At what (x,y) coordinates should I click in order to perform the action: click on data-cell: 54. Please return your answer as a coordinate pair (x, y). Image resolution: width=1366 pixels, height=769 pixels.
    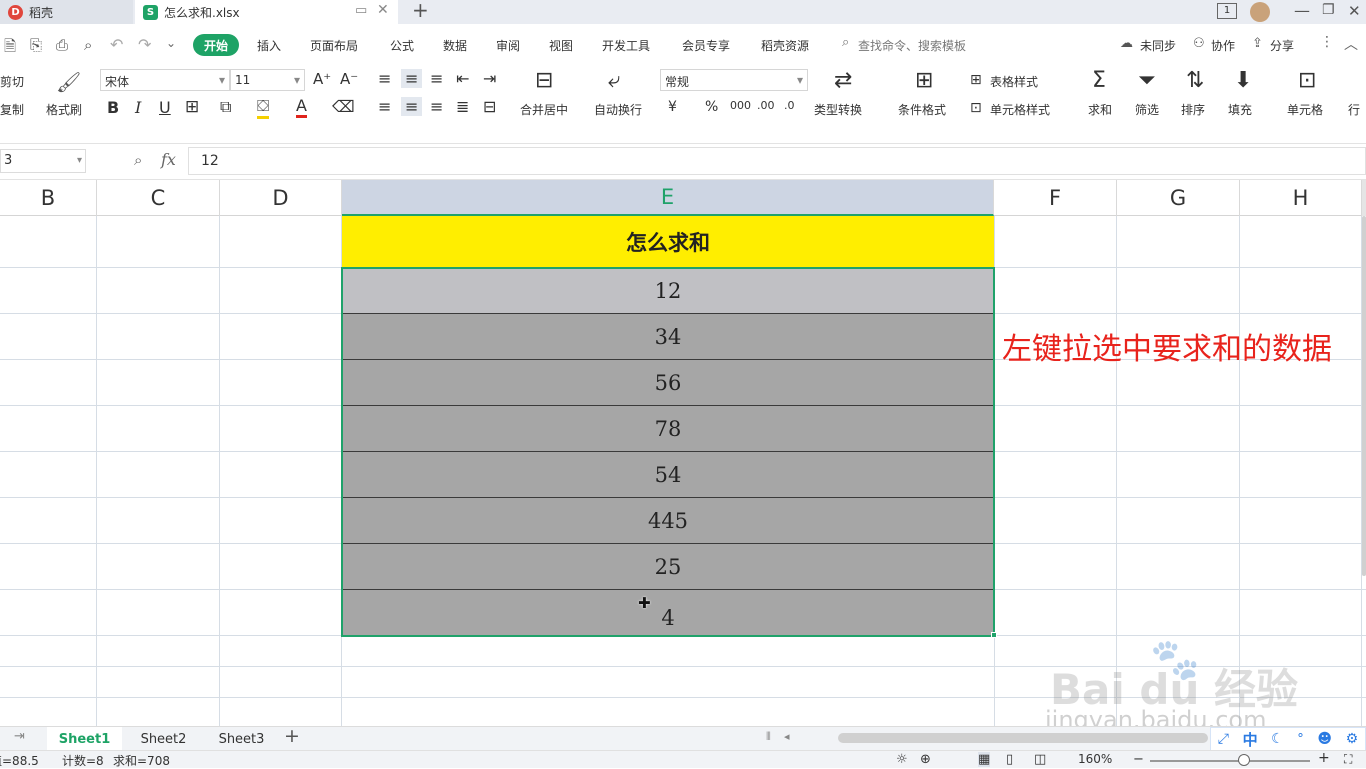
    Looking at the image, I should click on (668, 475).